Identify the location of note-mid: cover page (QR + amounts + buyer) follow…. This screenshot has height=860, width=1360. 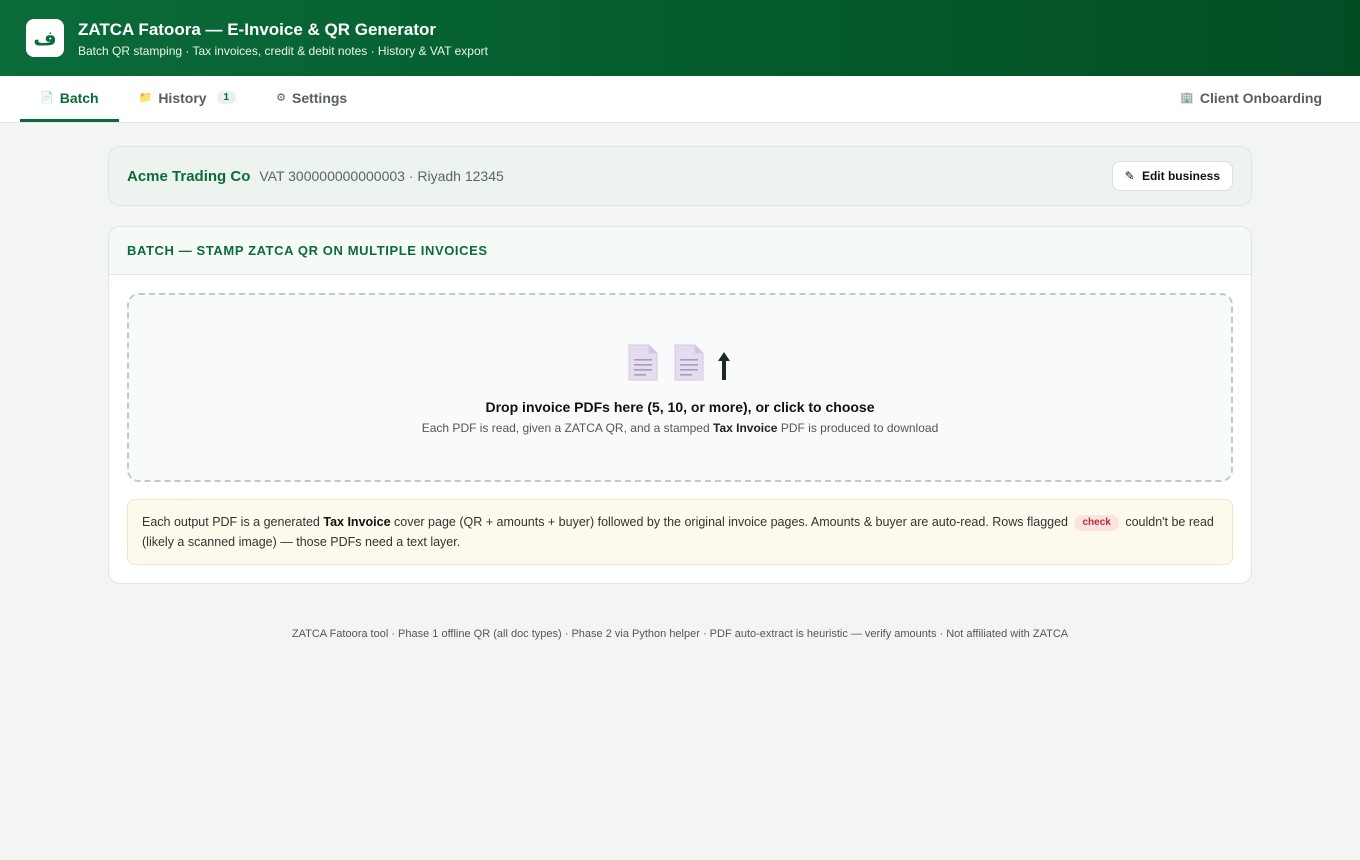
(731, 522).